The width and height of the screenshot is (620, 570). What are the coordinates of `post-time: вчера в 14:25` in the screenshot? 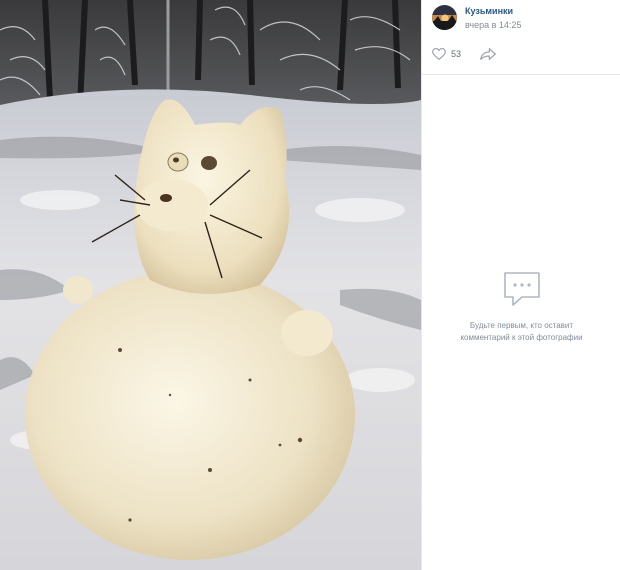 It's located at (493, 24).